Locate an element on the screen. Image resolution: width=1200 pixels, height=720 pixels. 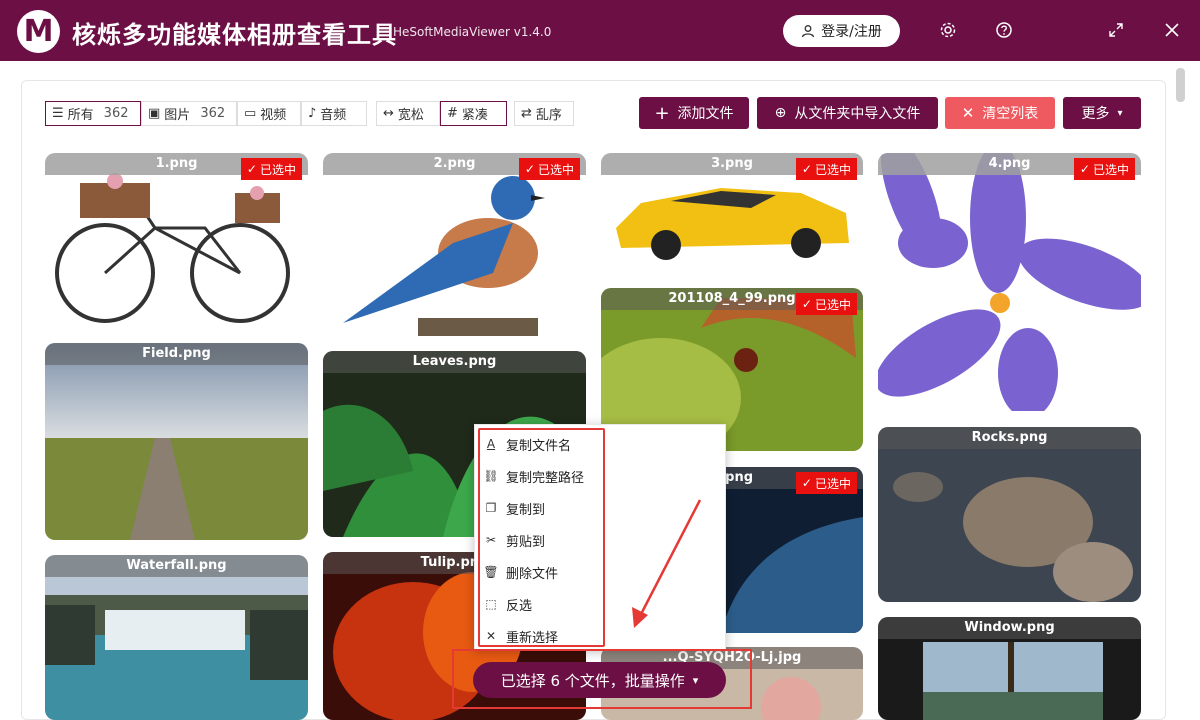
card-filename: Field.png is located at coordinates (176, 354).